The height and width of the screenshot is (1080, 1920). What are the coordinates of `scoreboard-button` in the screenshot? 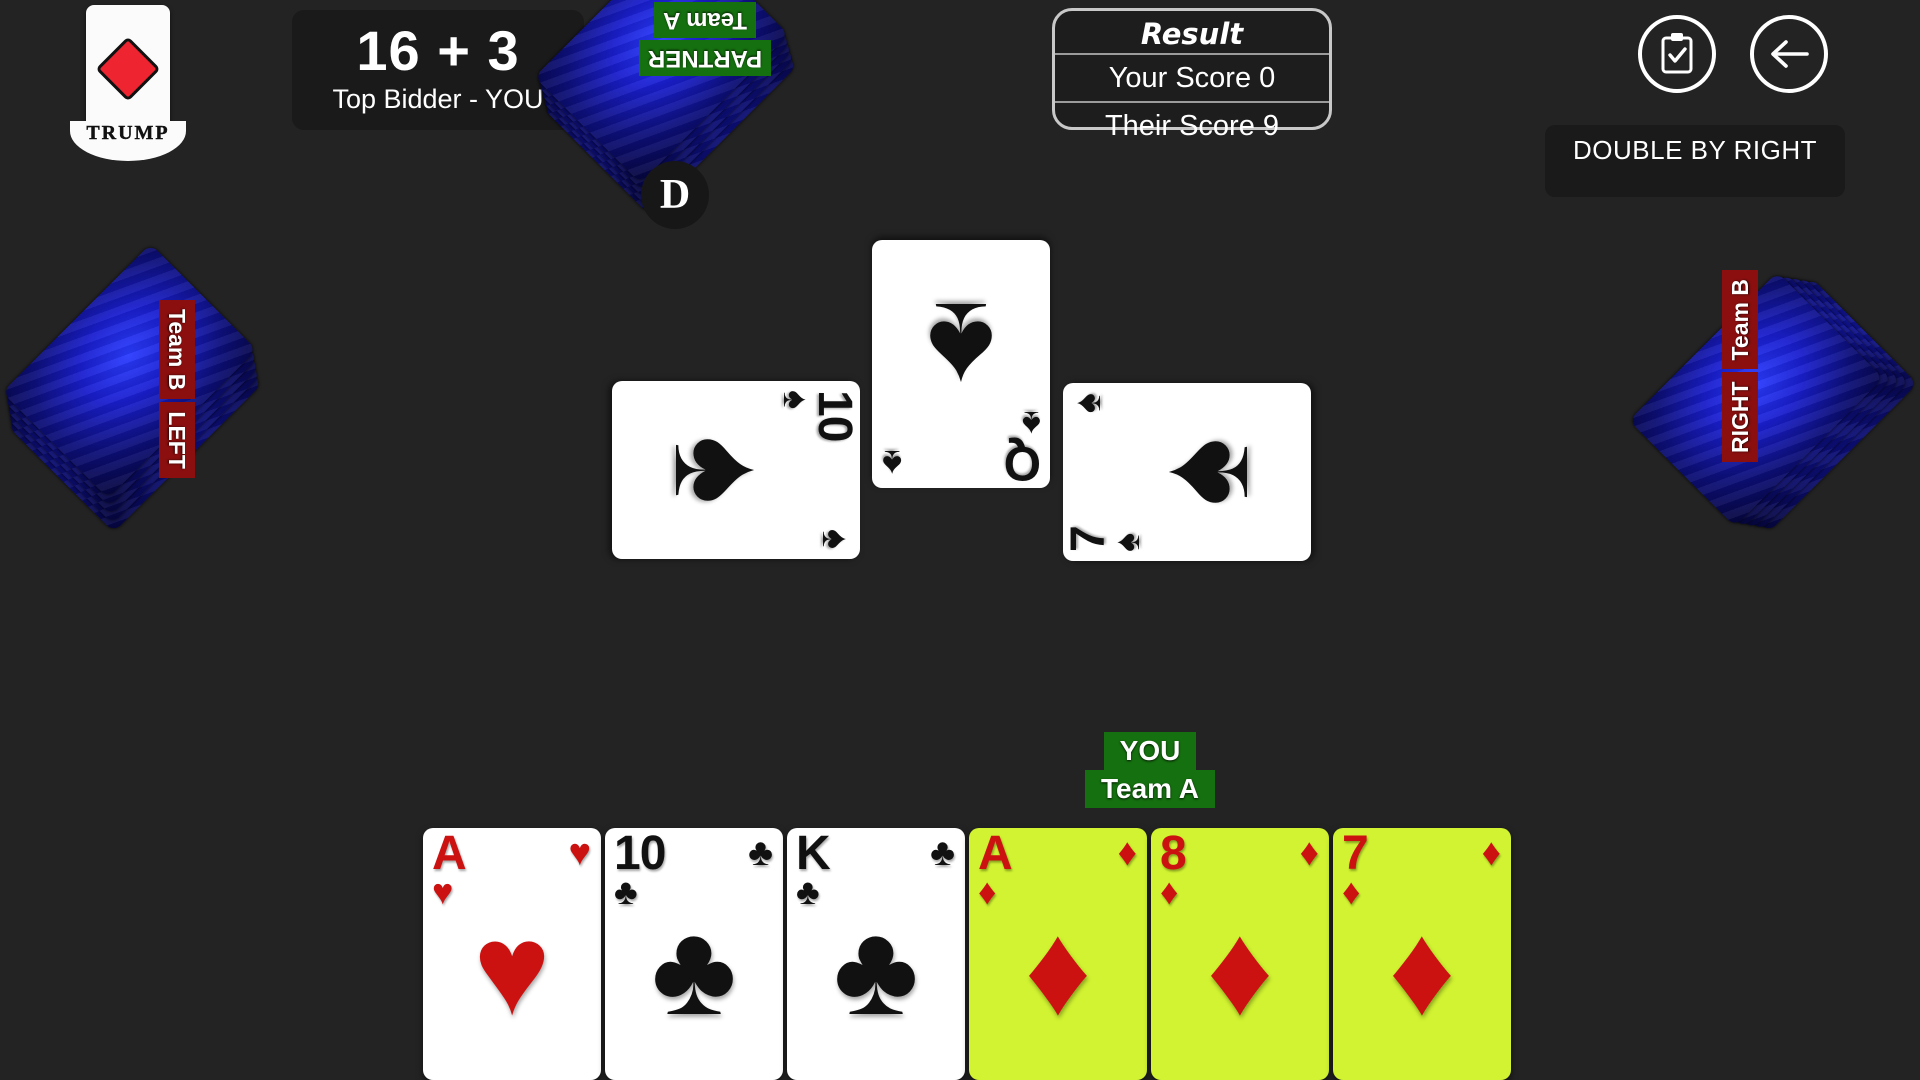 It's located at (1677, 54).